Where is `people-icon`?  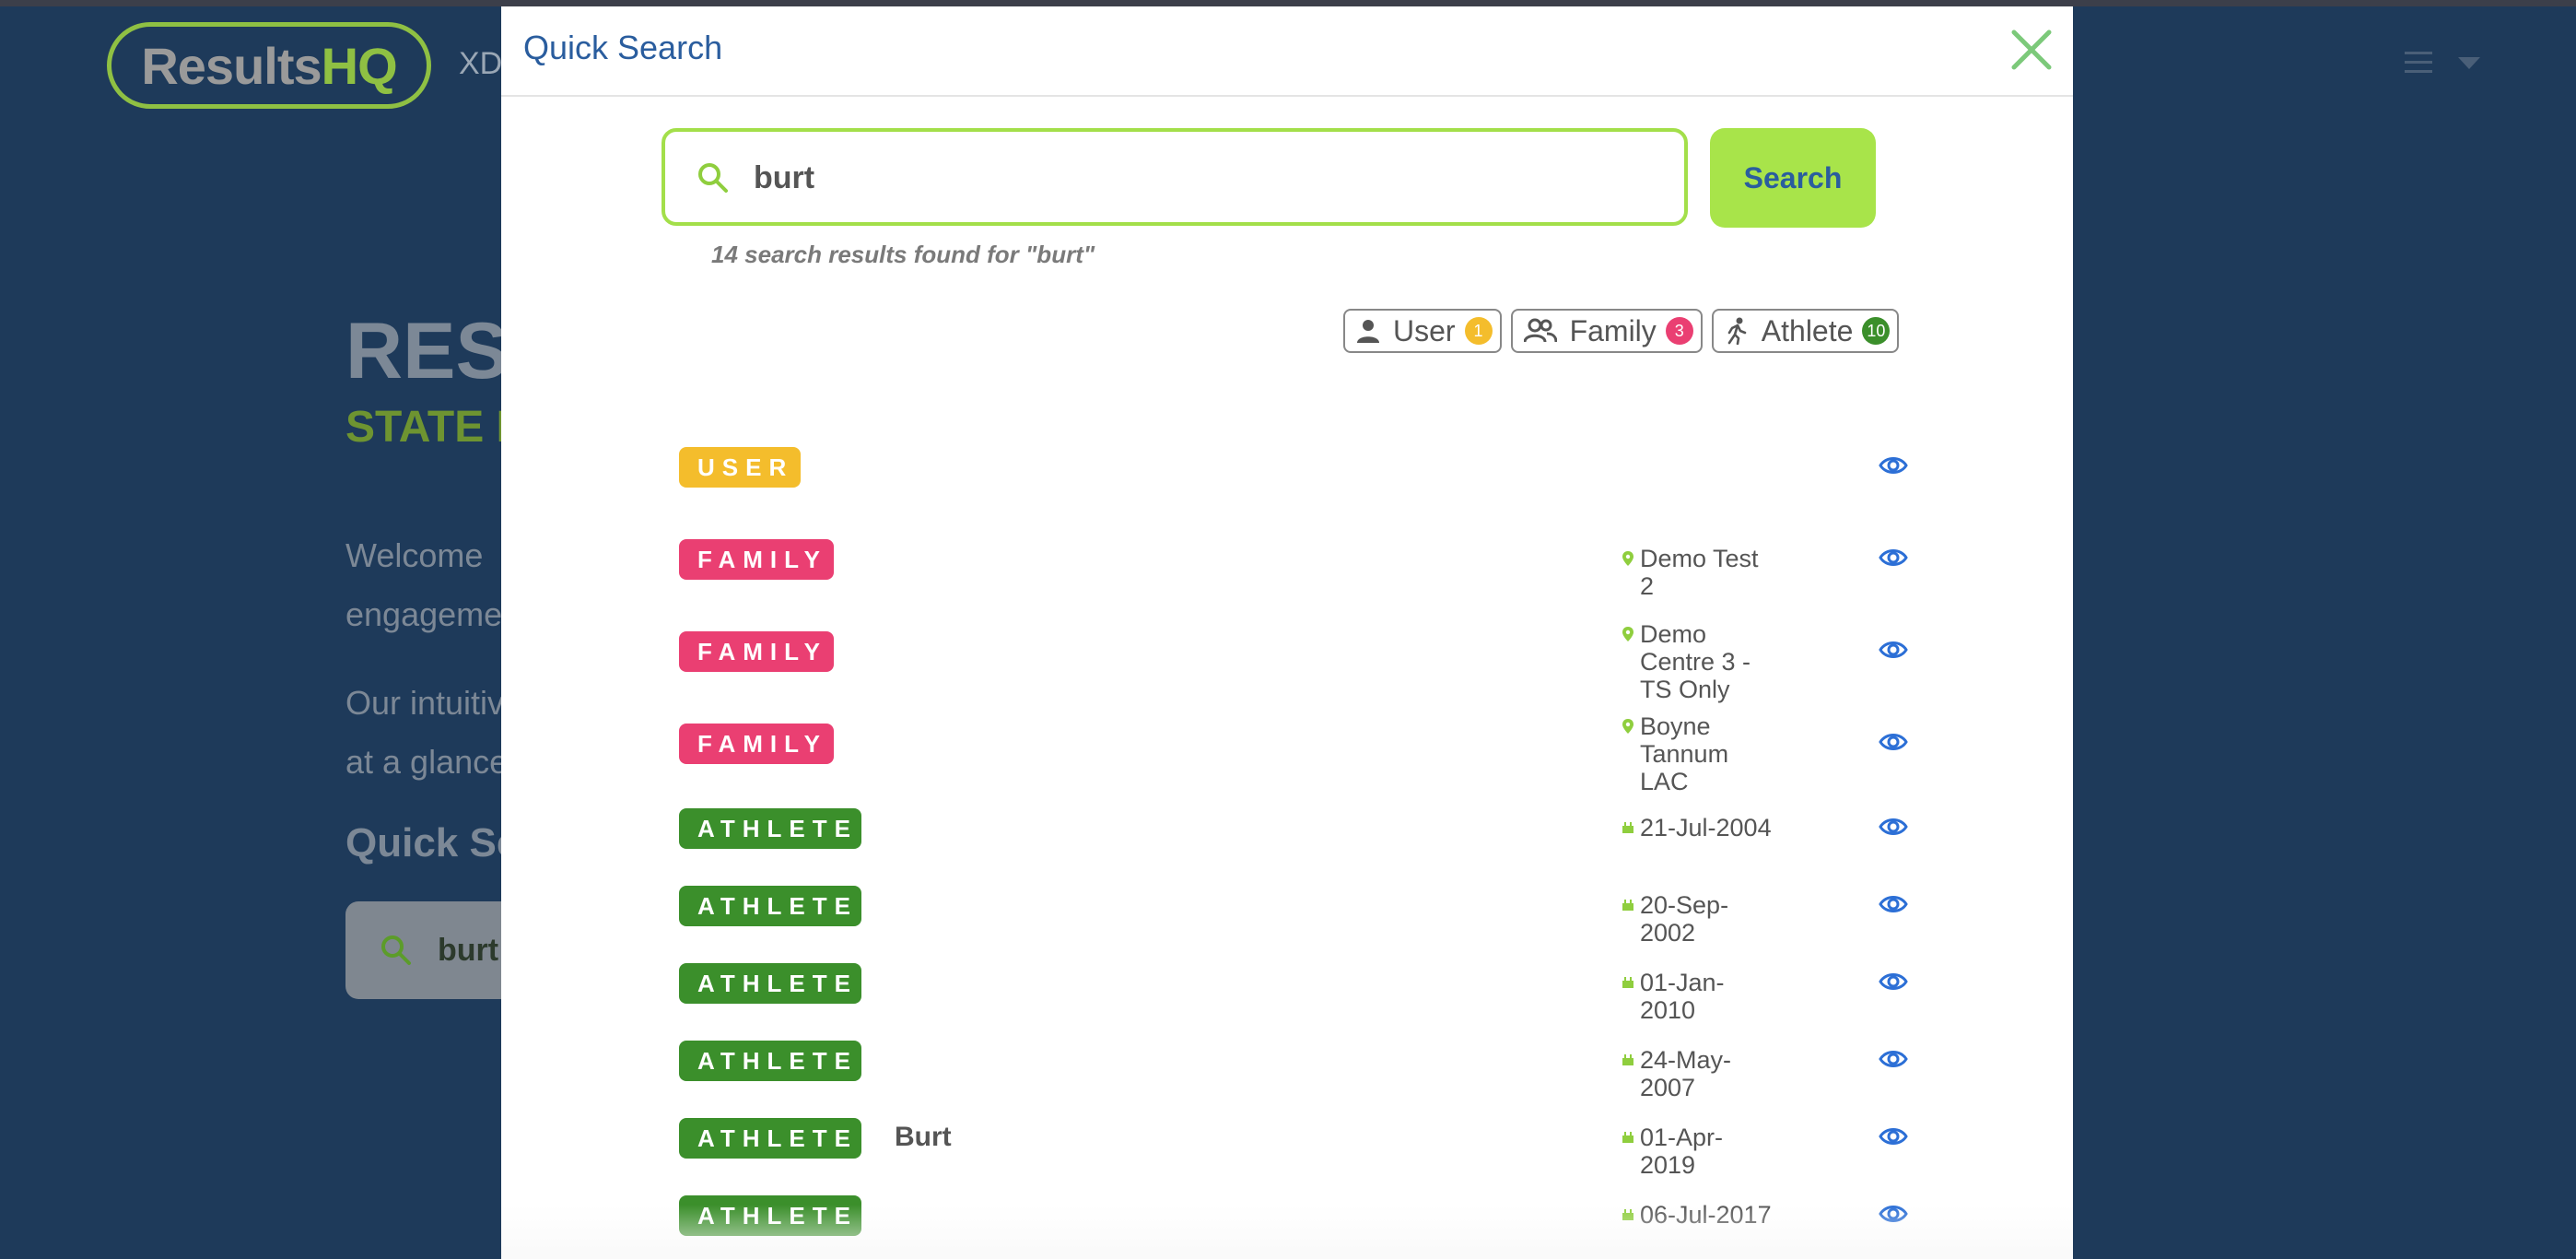
people-icon is located at coordinates (1540, 331).